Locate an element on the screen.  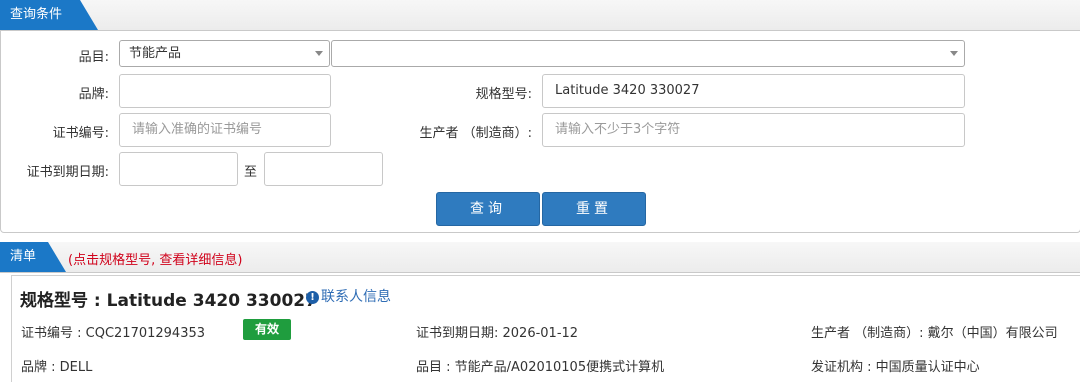
info-icon: ! is located at coordinates (312, 297).